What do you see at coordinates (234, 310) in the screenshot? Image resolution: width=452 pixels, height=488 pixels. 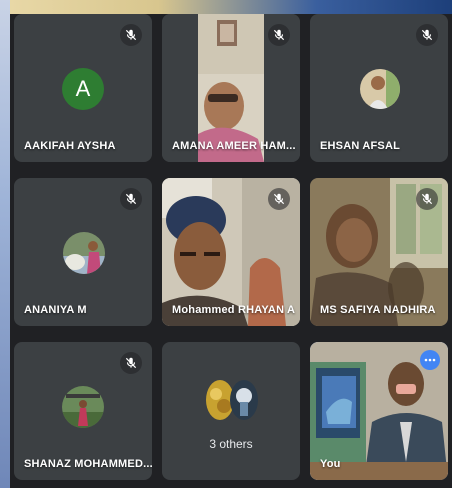 I see `participant-name: Mohammed RHAYAN A` at bounding box center [234, 310].